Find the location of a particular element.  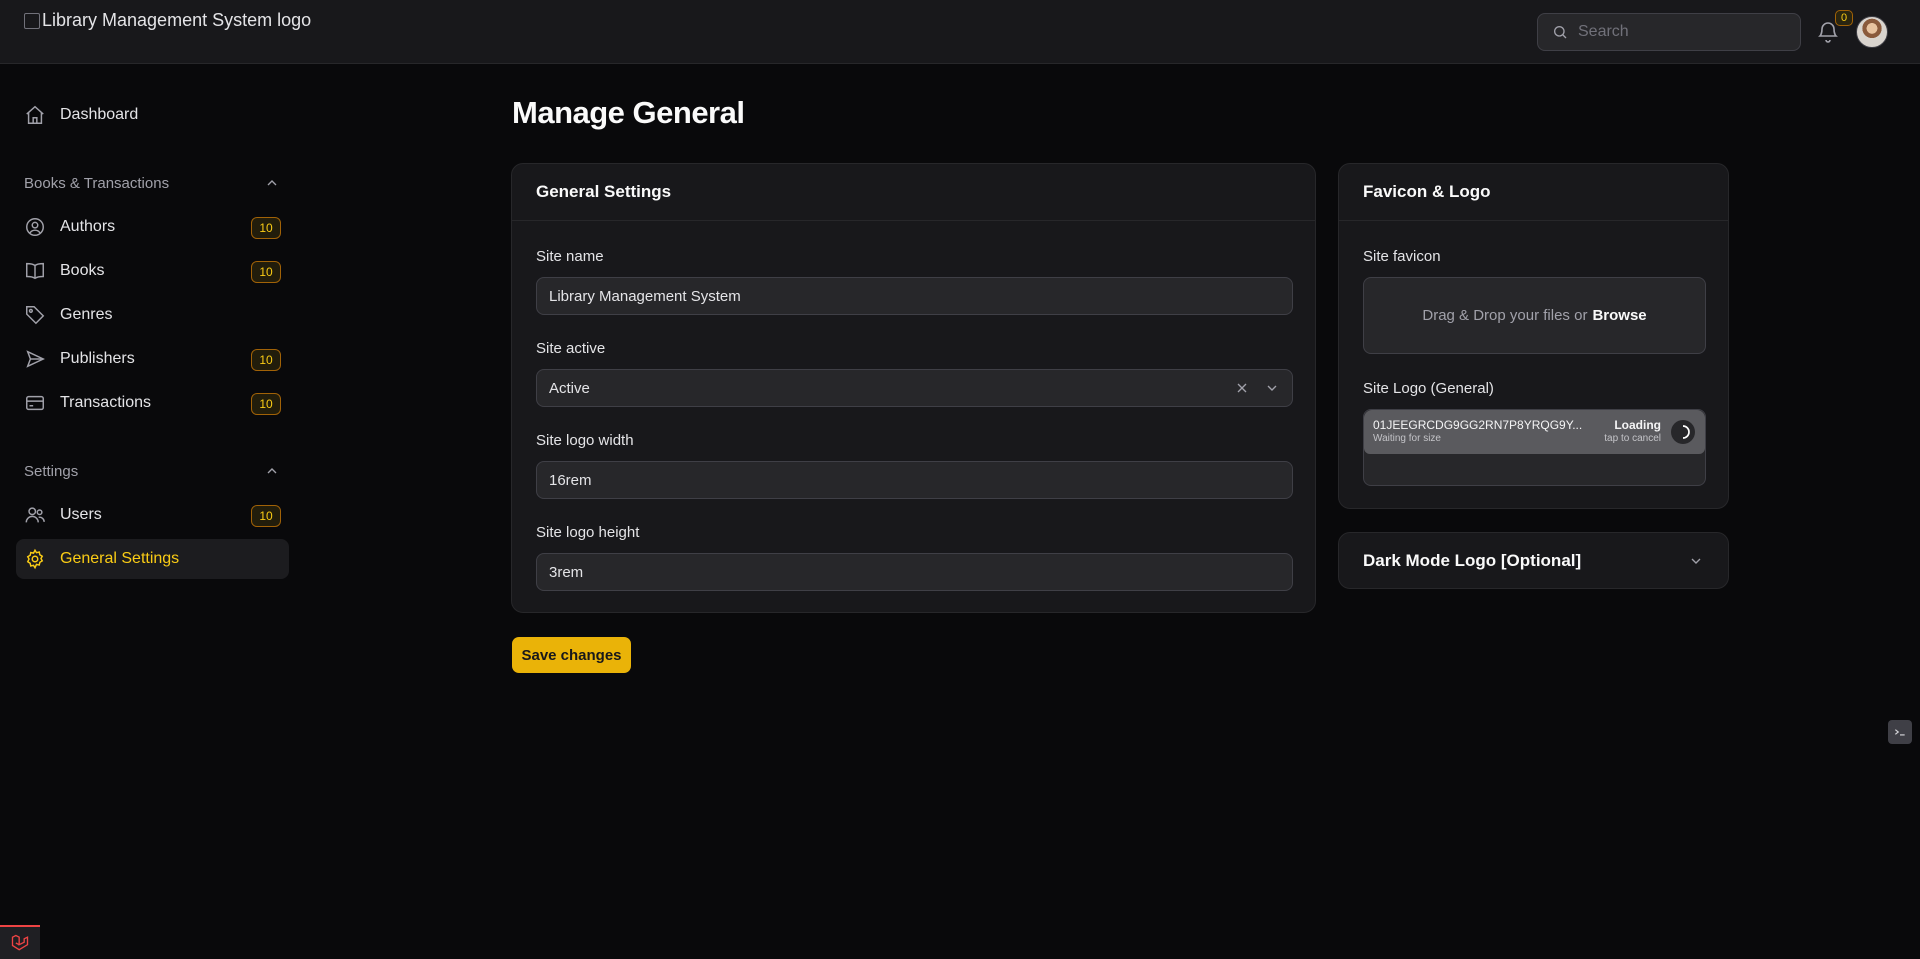

sidebar-item-general-settings: General Settings is located at coordinates (152, 559).